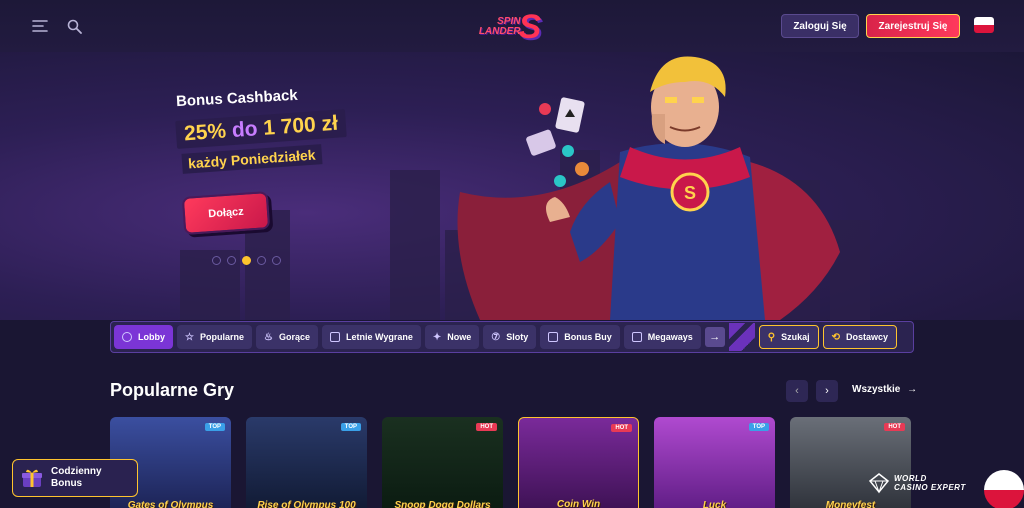 The width and height of the screenshot is (1024, 508). What do you see at coordinates (879, 483) in the screenshot?
I see `diamond-icon` at bounding box center [879, 483].